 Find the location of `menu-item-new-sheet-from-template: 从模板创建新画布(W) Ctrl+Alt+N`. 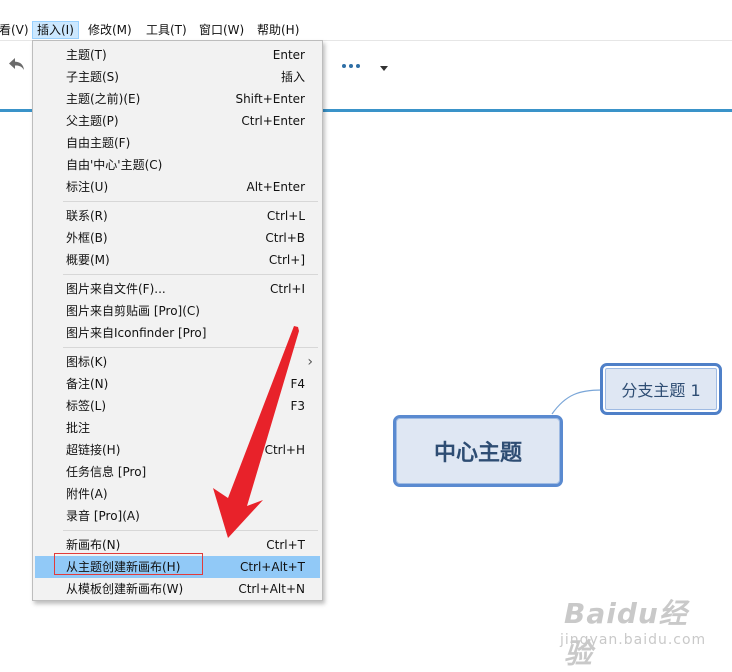

menu-item-new-sheet-from-template: 从模板创建新画布(W) Ctrl+Alt+N is located at coordinates (177, 589).